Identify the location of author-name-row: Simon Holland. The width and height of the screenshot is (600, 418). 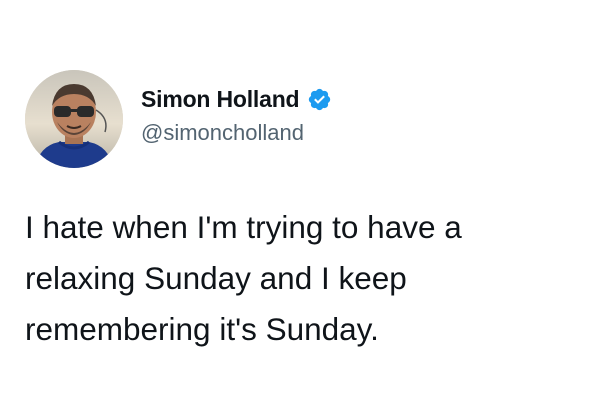
(236, 99).